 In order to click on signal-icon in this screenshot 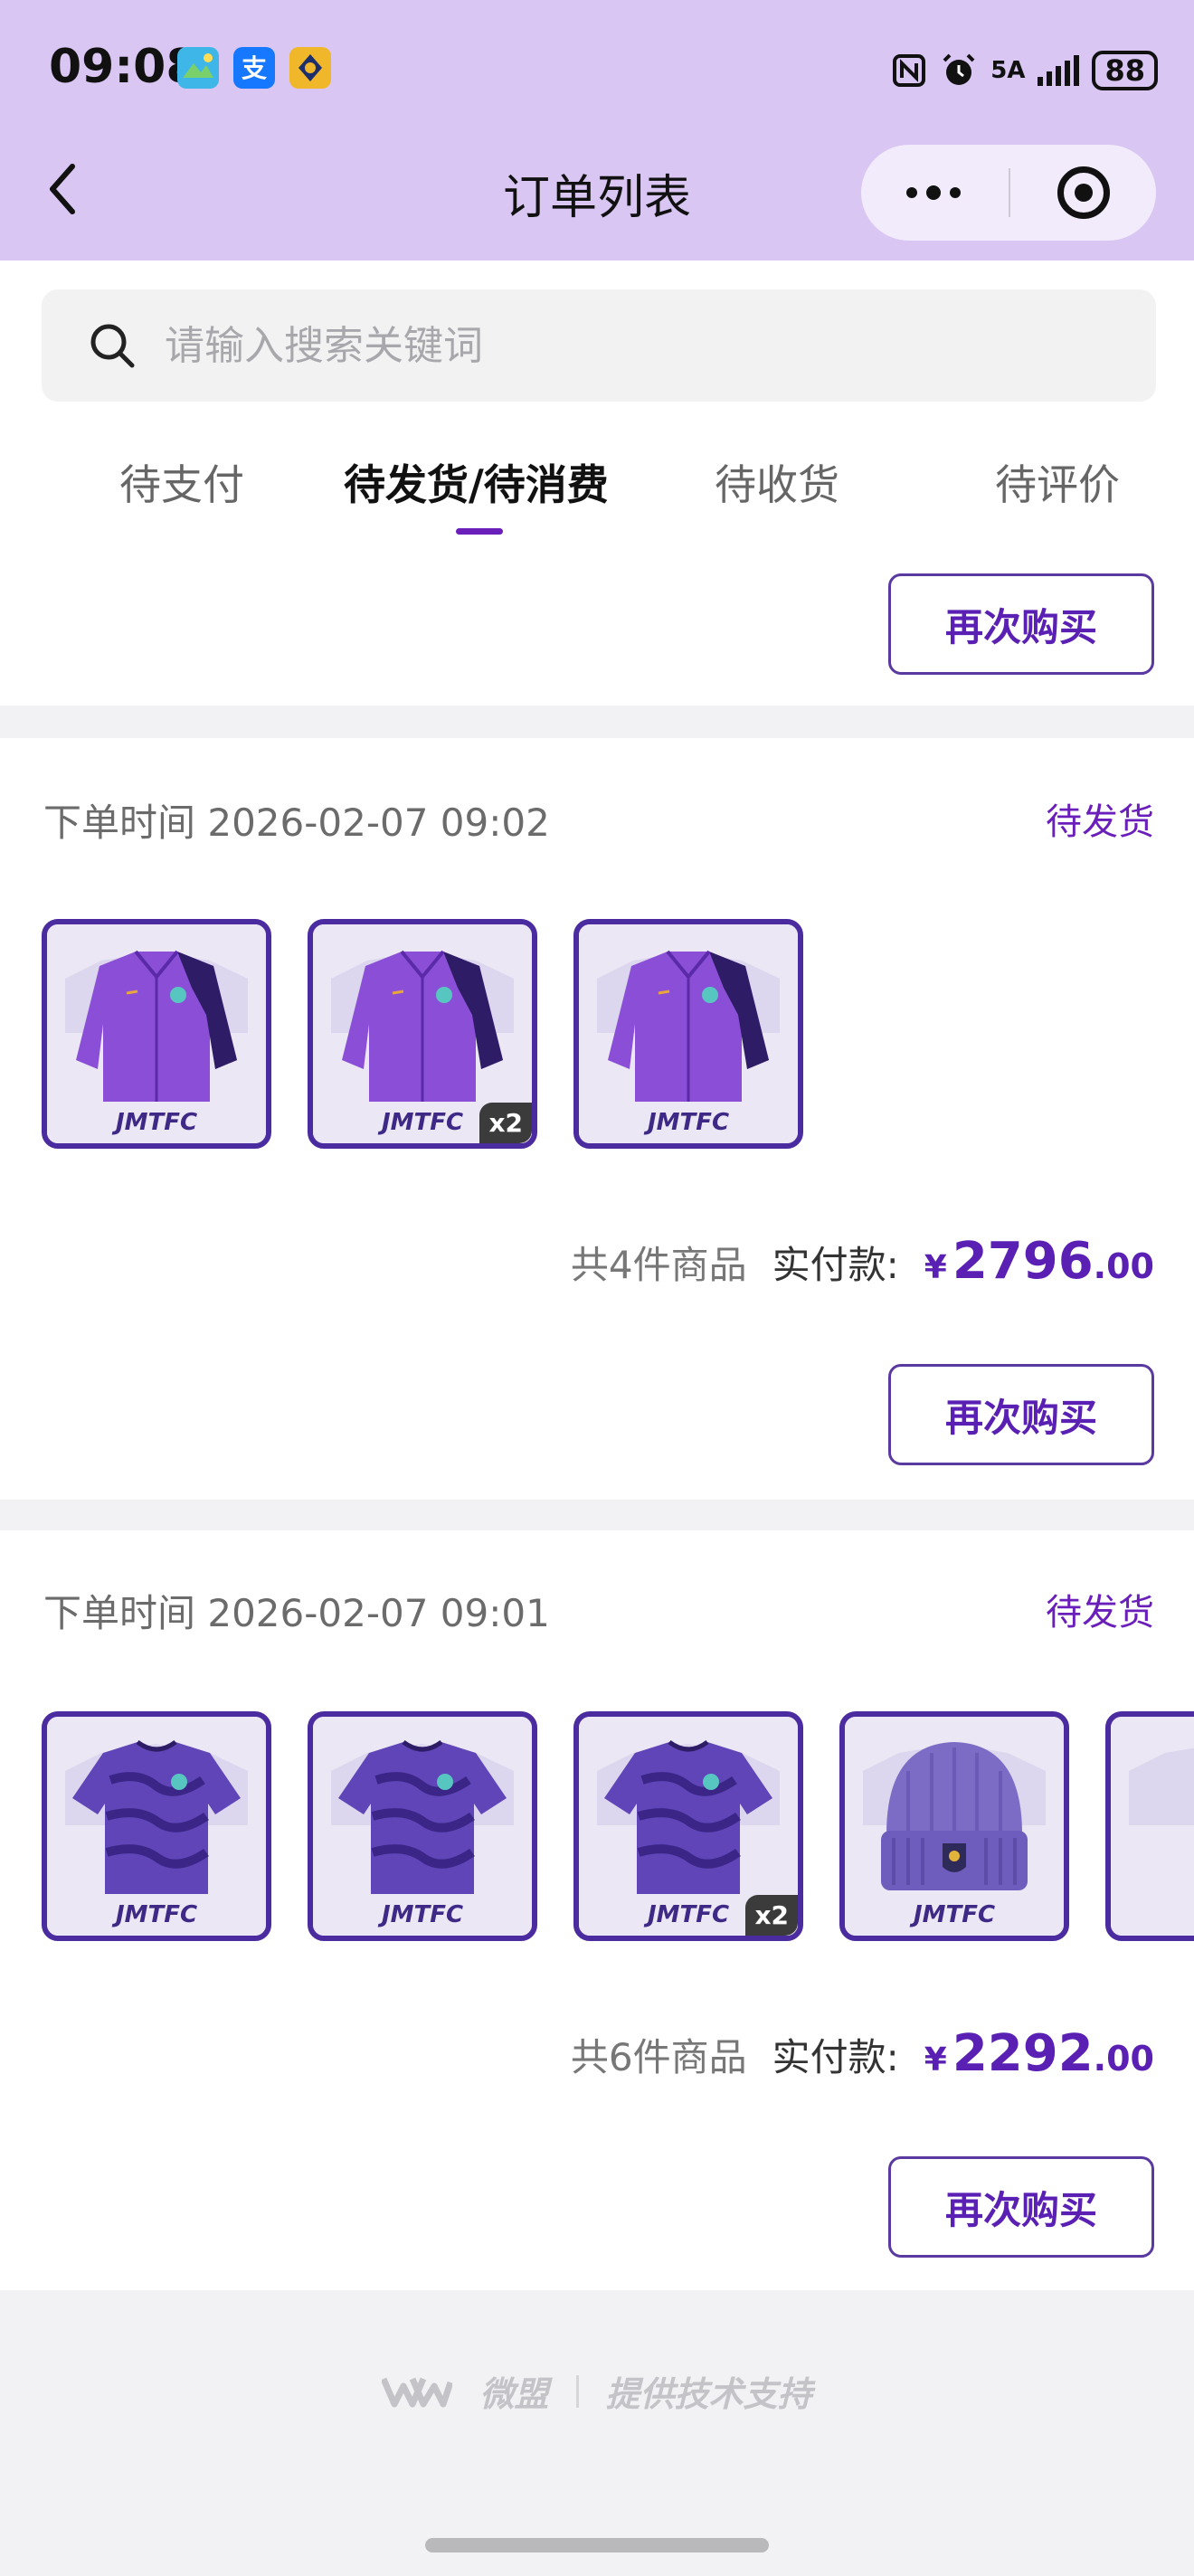, I will do `click(1059, 70)`.